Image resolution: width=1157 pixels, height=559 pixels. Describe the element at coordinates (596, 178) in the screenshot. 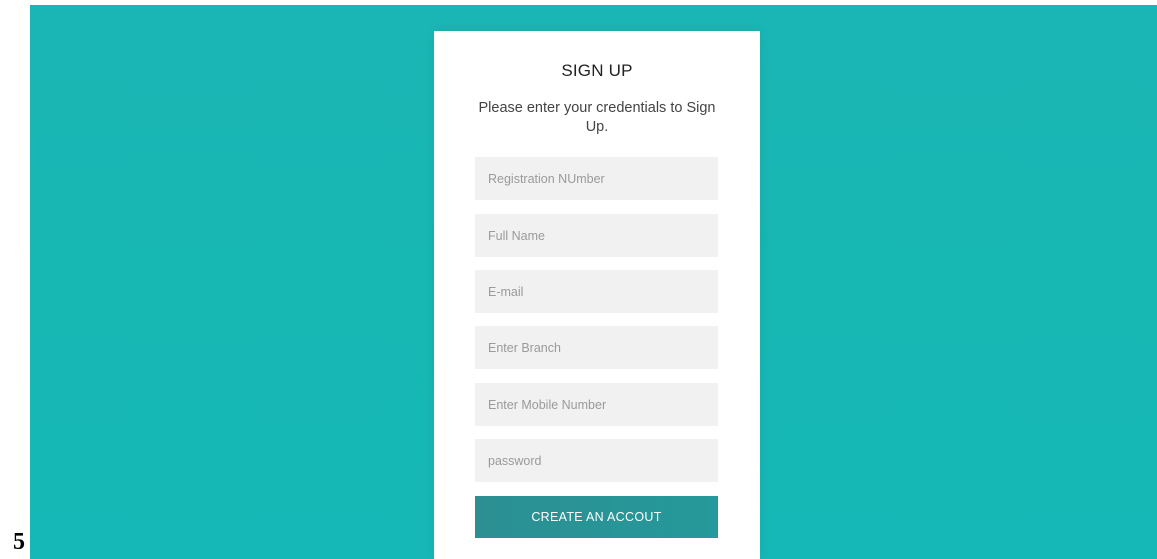

I see `registration-number-input` at that location.